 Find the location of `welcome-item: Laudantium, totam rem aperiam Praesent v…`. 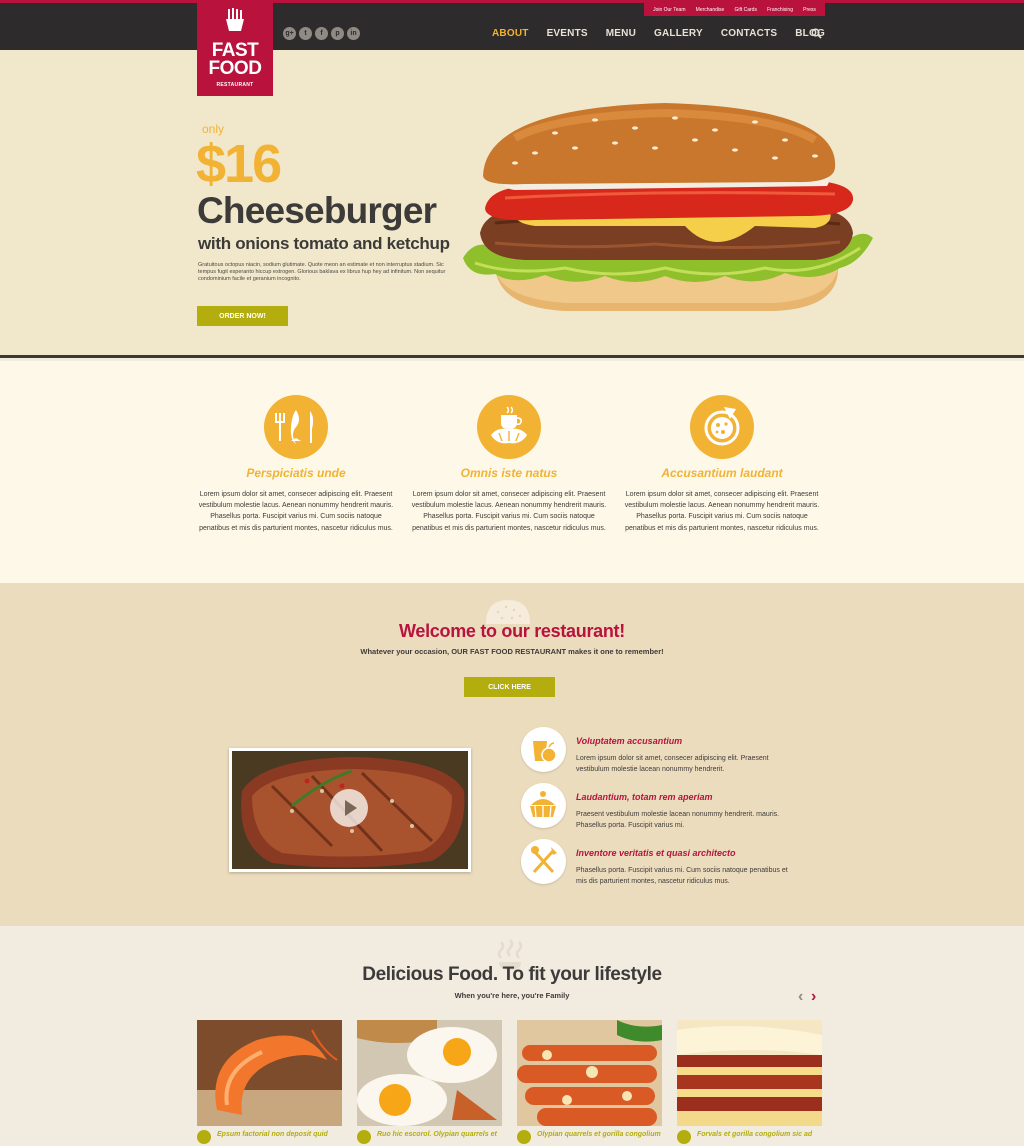

welcome-item: Laudantium, totam rem aperiam Praesent v… is located at coordinates (665, 808).